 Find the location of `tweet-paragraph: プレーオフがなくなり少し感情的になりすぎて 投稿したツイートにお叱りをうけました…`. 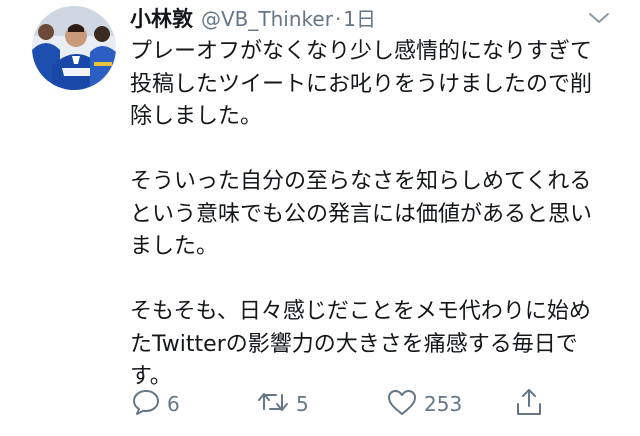

tweet-paragraph: プレーオフがなくなり少し感情的になりすぎて 投稿したツイートにお叱りをうけました… is located at coordinates (361, 84).